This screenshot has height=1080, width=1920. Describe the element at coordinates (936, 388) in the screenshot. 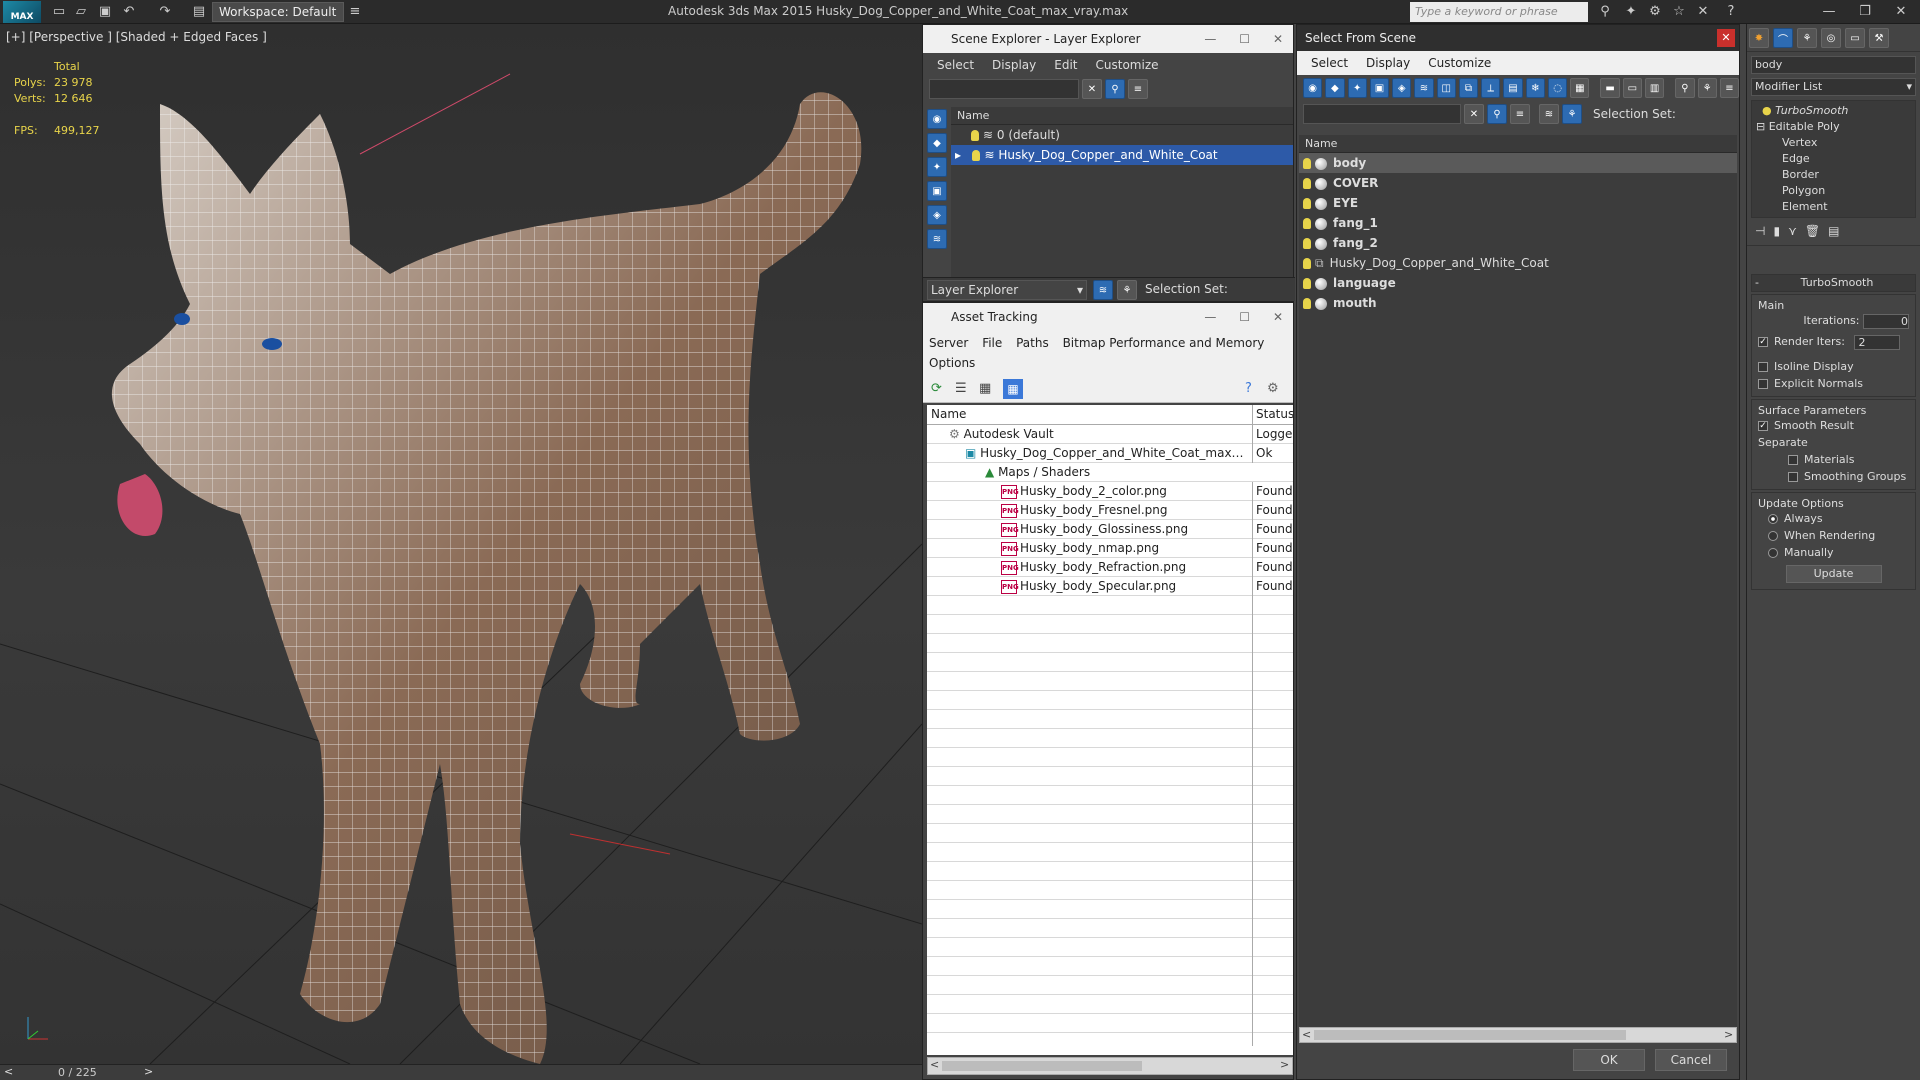

I see `refresh-icon: ⟳` at that location.